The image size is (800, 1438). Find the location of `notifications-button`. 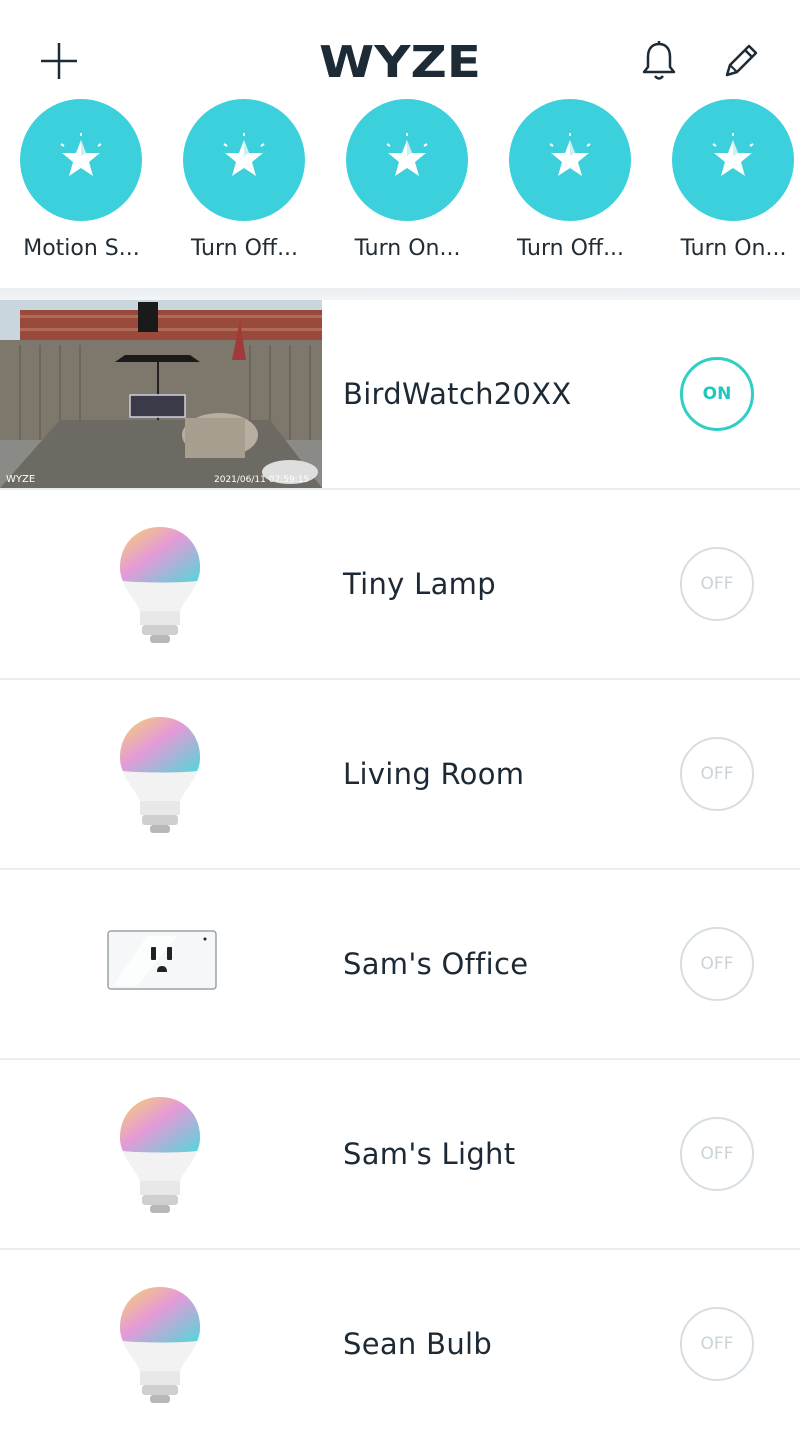

notifications-button is located at coordinates (659, 61).